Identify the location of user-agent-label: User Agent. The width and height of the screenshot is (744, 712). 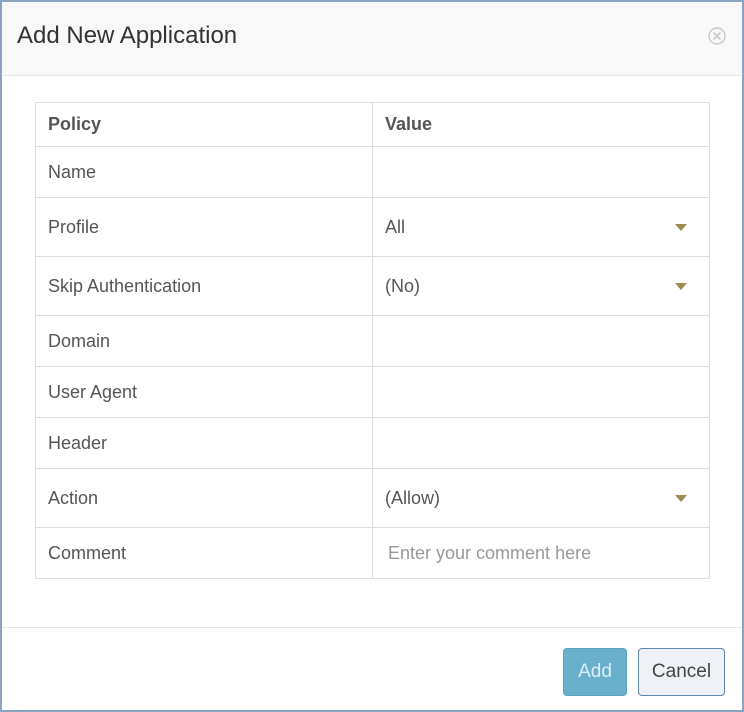
(204, 392).